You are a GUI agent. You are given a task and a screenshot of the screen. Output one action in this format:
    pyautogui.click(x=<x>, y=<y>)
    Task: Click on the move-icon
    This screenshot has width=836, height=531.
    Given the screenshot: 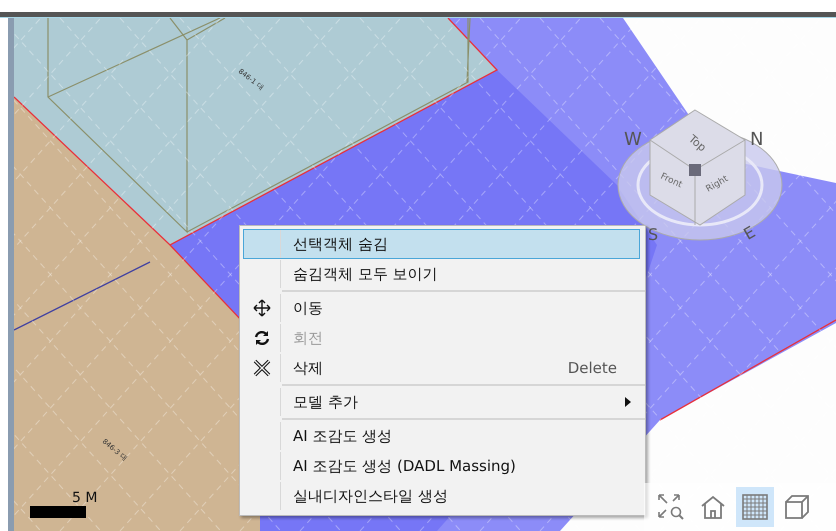 What is the action you would take?
    pyautogui.click(x=262, y=308)
    